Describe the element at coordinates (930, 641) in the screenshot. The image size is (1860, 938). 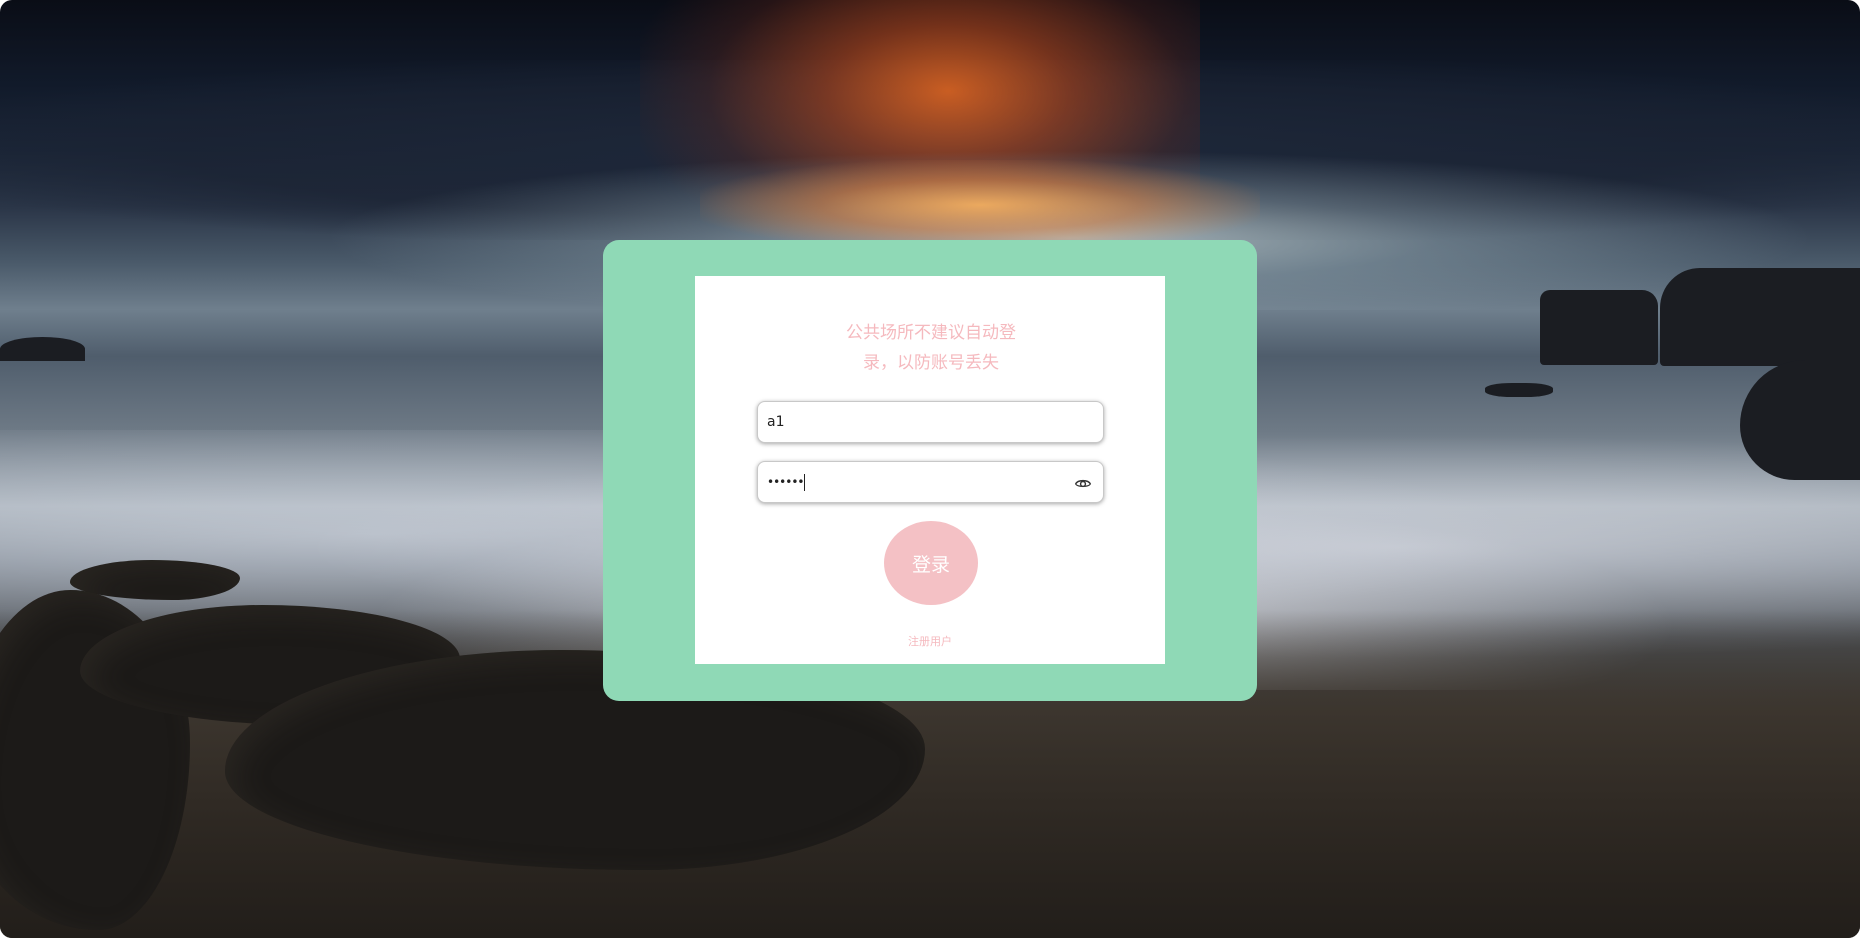
I see `register-link: 注册用户` at that location.